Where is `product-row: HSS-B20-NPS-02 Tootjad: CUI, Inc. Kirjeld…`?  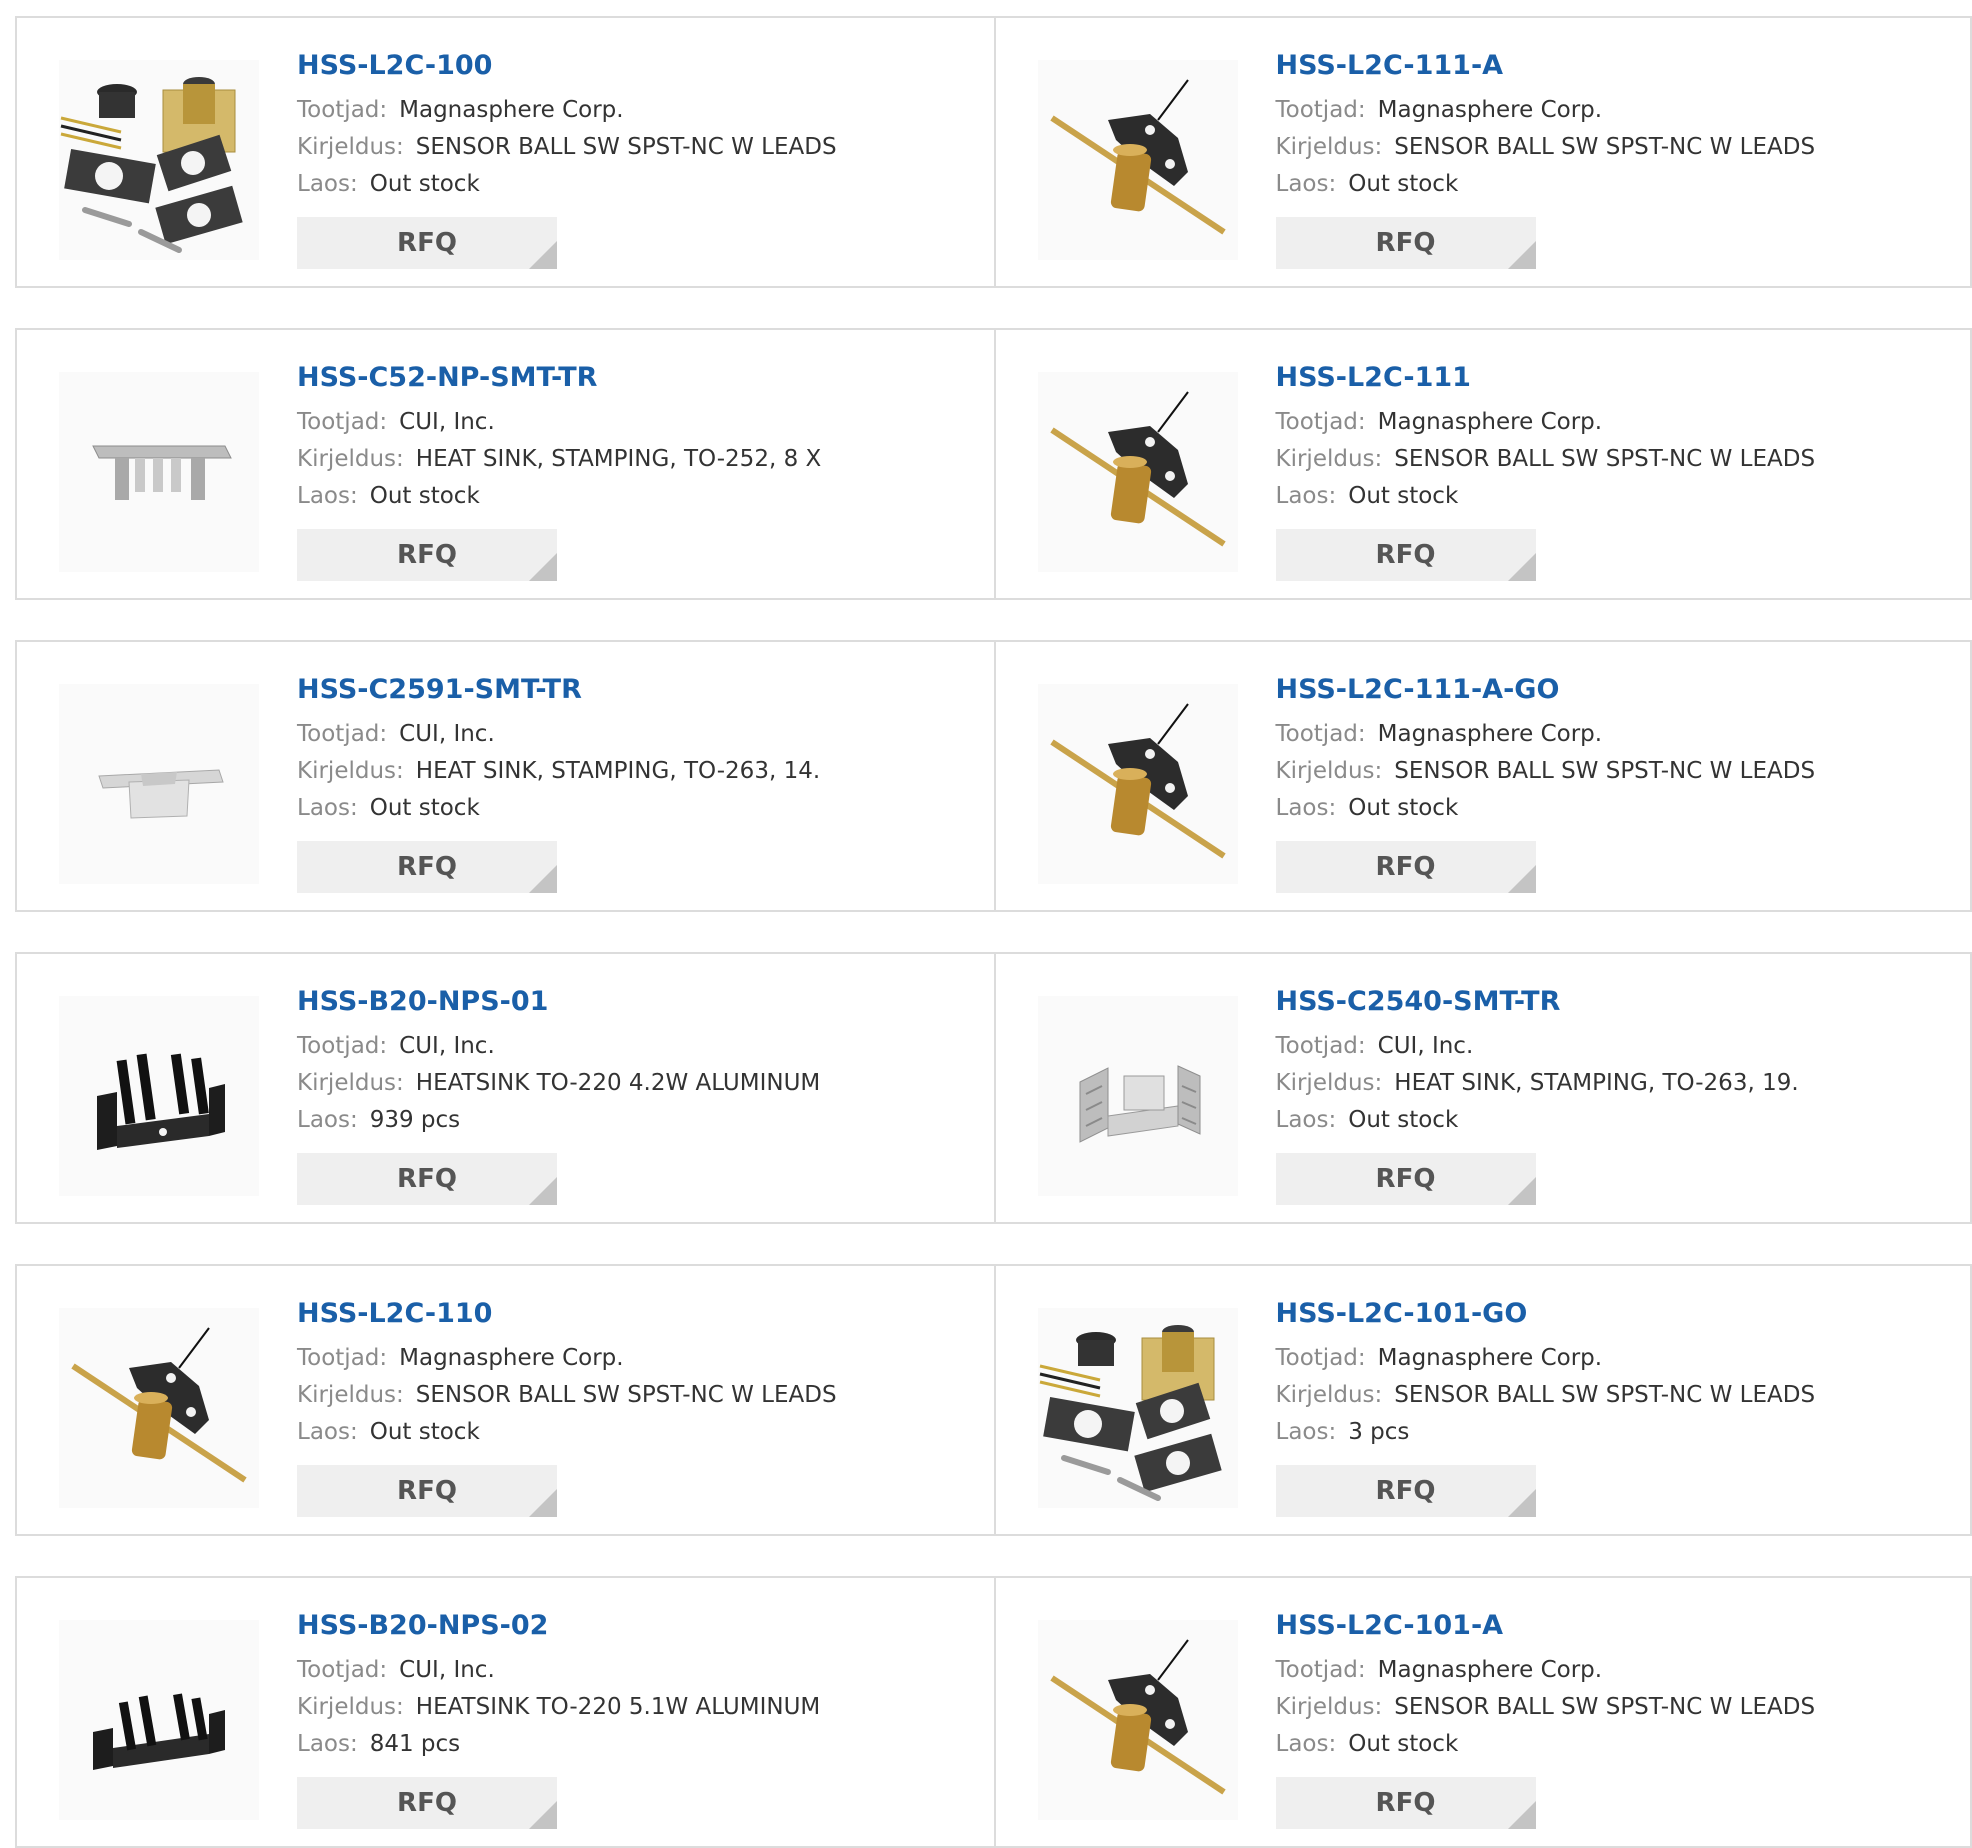
product-row: HSS-B20-NPS-02 Tootjad: CUI, Inc. Kirjeld… is located at coordinates (993, 1712).